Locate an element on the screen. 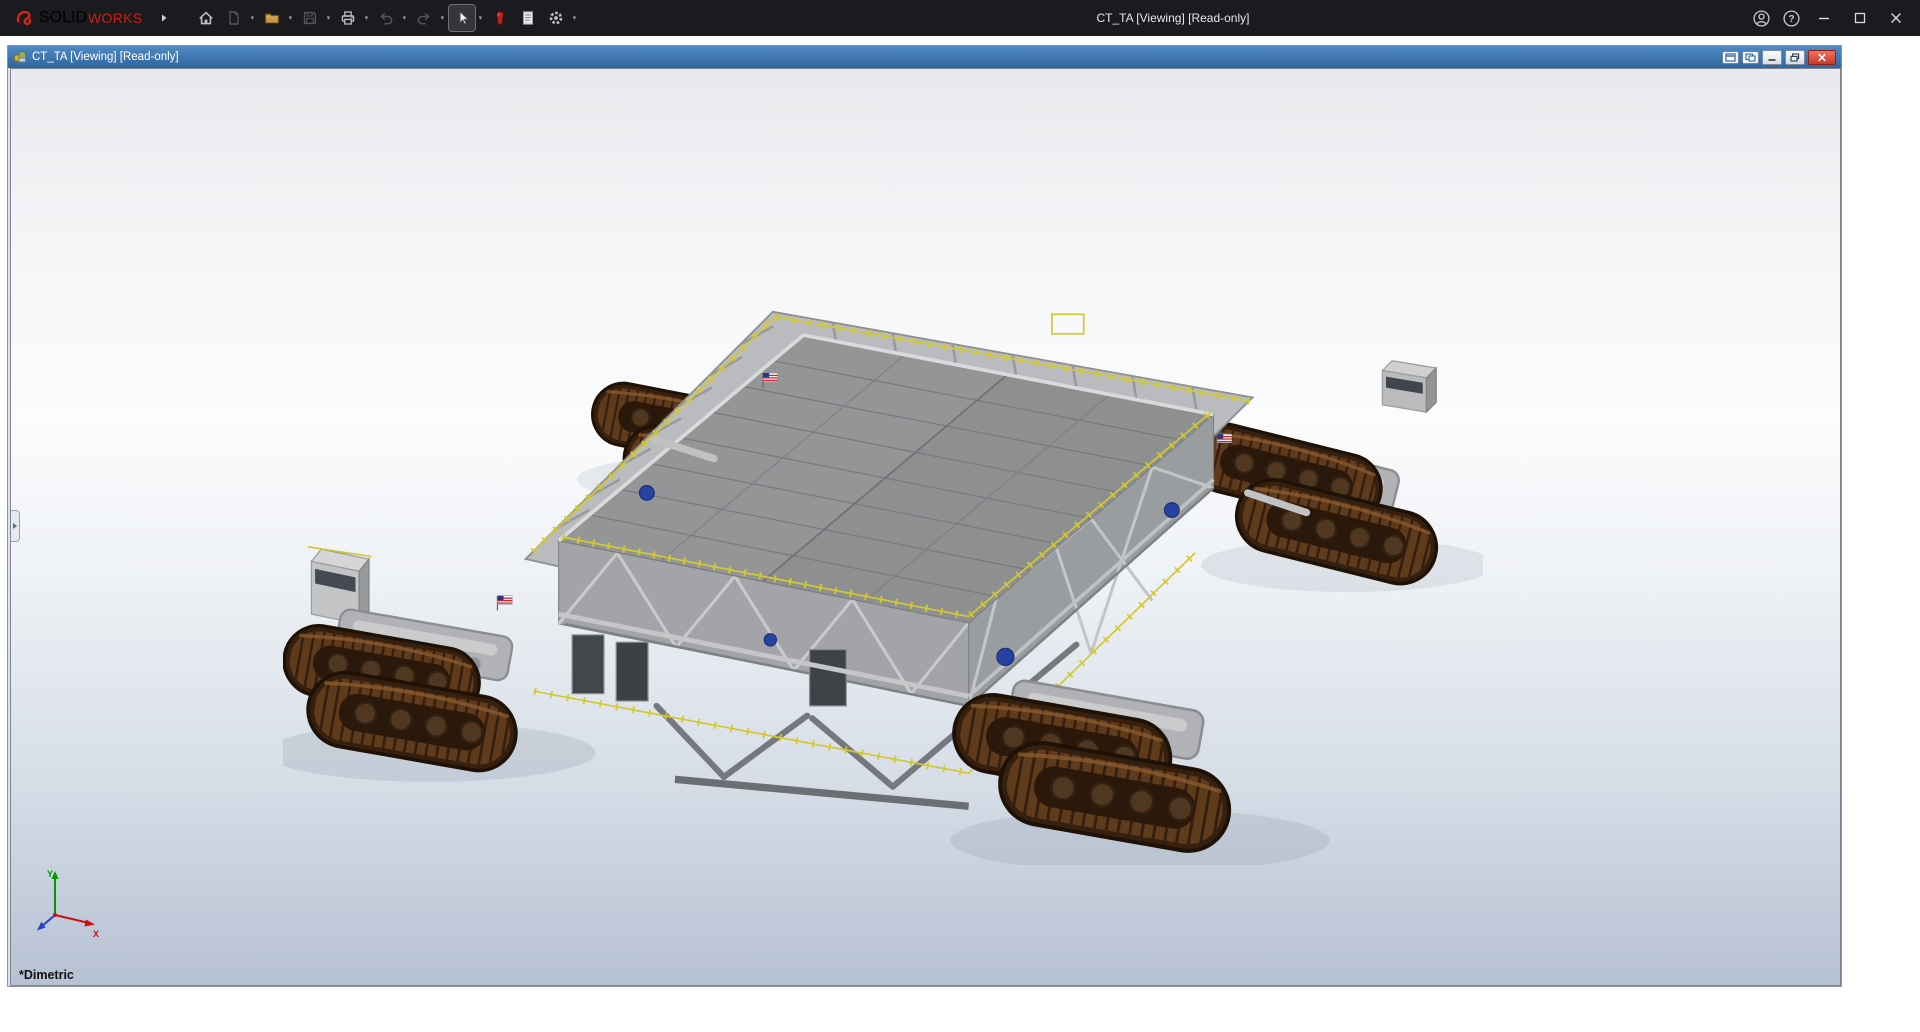  settings-button is located at coordinates (556, 18).